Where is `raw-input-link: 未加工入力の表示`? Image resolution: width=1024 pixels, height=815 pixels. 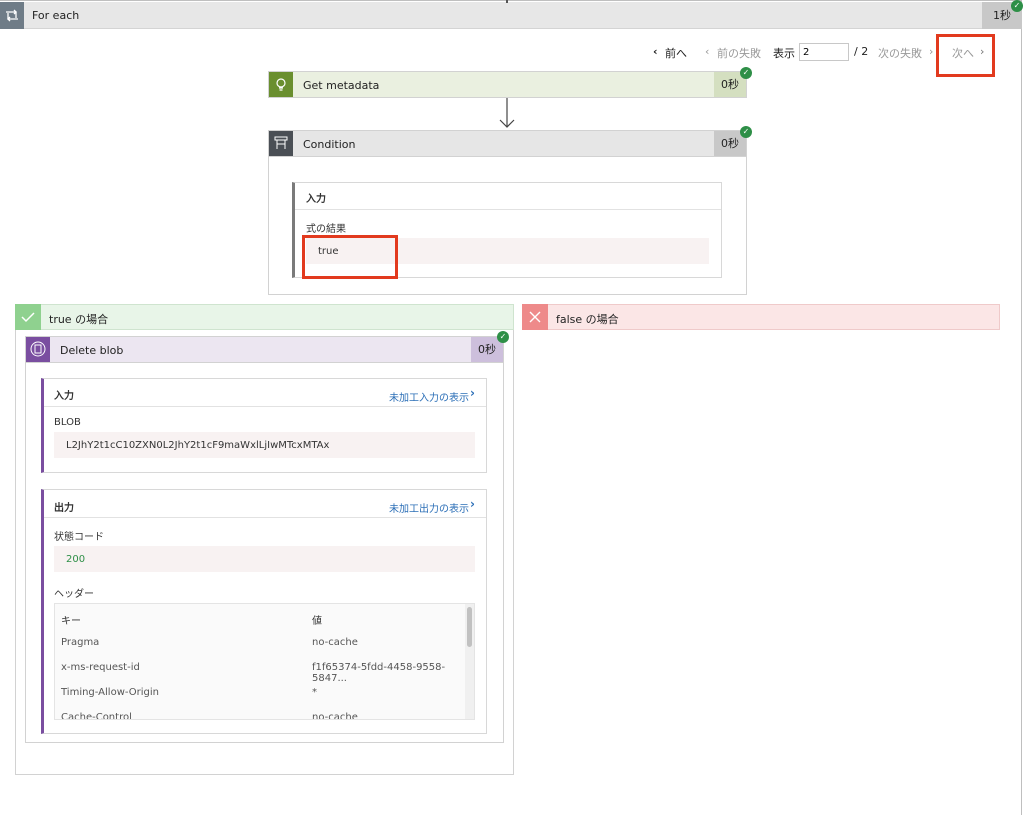 raw-input-link: 未加工入力の表示 is located at coordinates (429, 396).